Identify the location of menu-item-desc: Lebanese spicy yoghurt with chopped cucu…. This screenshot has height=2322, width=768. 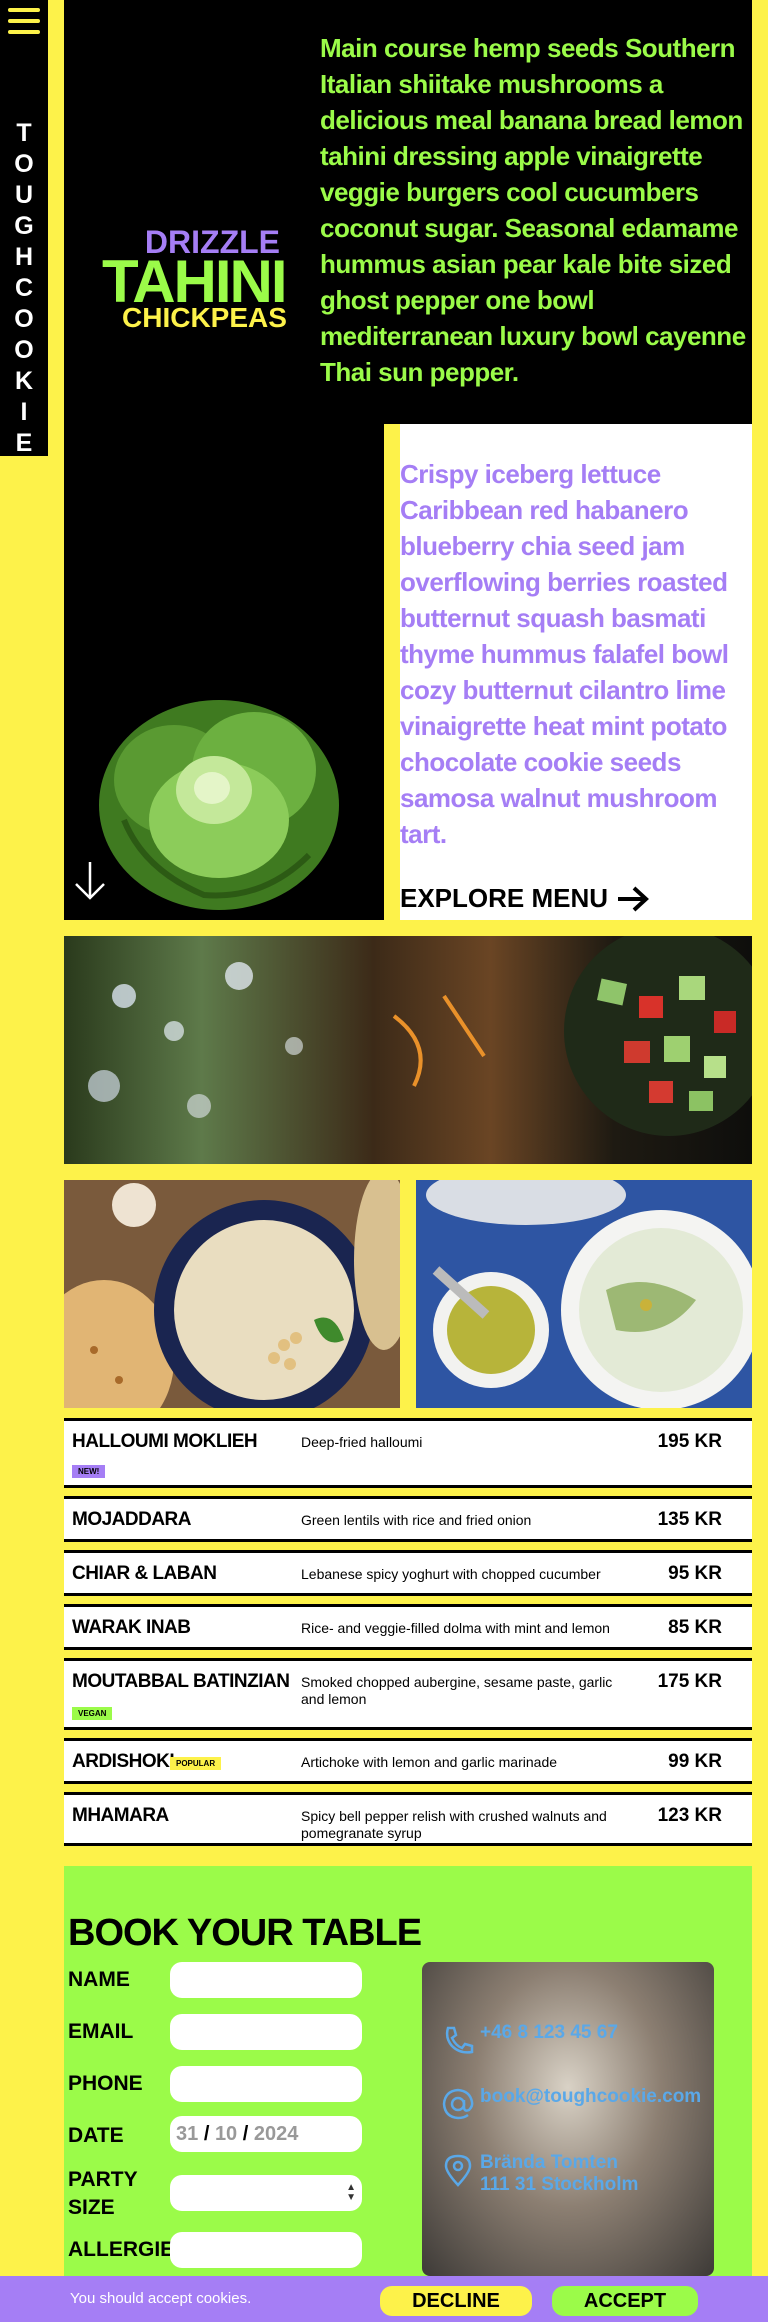
(451, 1574).